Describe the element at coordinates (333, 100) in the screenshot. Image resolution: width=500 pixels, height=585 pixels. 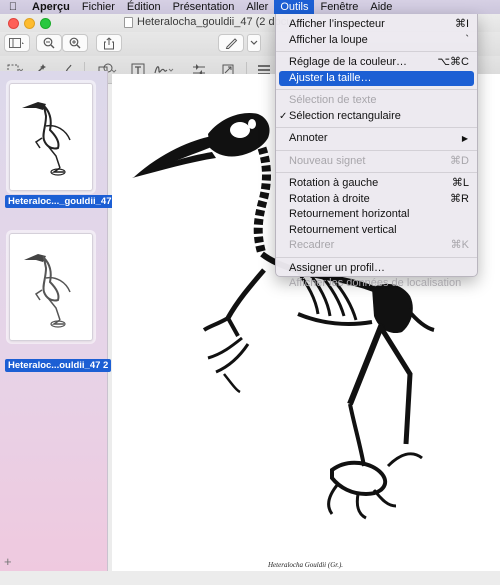
I see `menu-item-label: Sélection de texte` at that location.